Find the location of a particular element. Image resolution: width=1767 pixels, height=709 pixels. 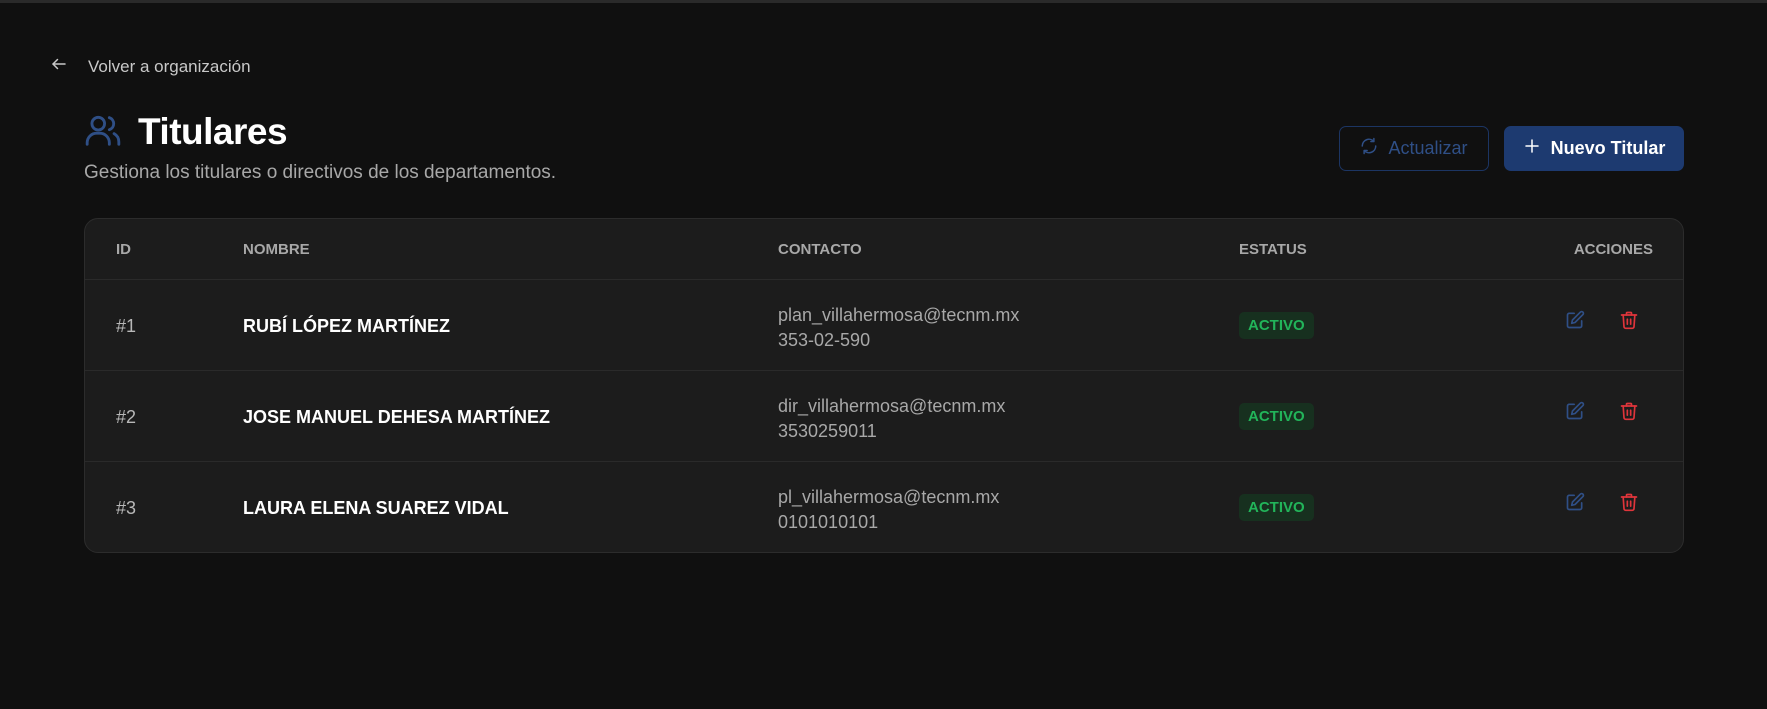

column-header-status: ESTATUS is located at coordinates (1273, 249).